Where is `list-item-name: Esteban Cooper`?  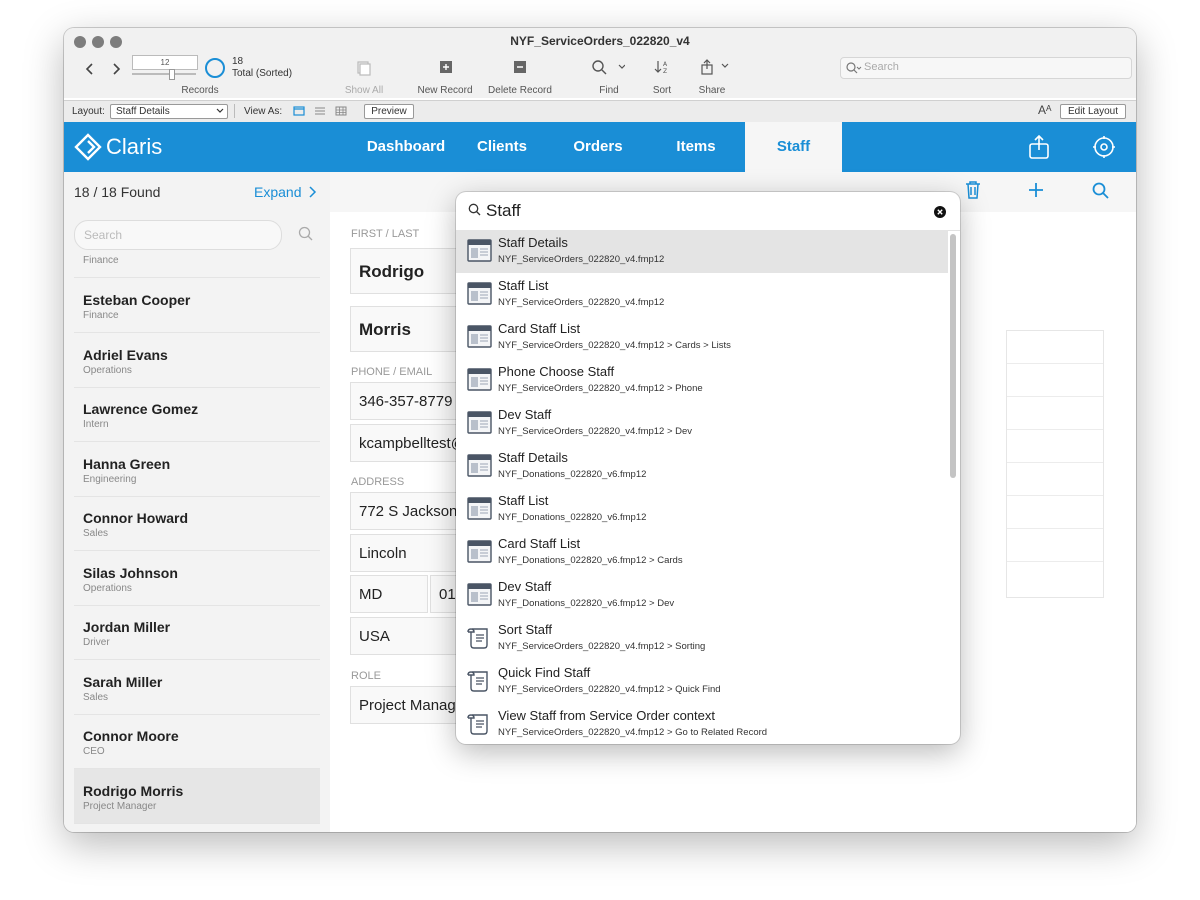
list-item-name: Esteban Cooper is located at coordinates (137, 300).